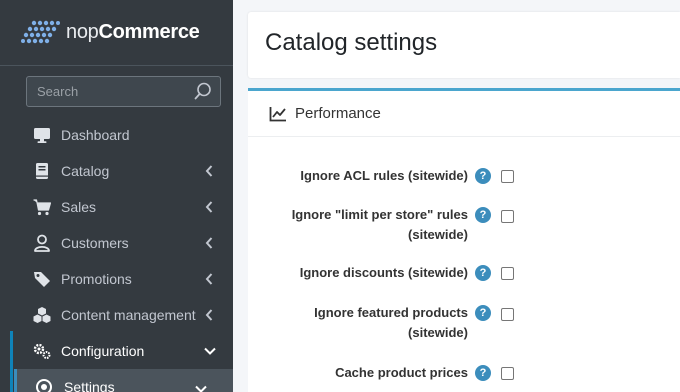  I want to click on setting-label: Ignore featured products (sitewide), so click(391, 323).